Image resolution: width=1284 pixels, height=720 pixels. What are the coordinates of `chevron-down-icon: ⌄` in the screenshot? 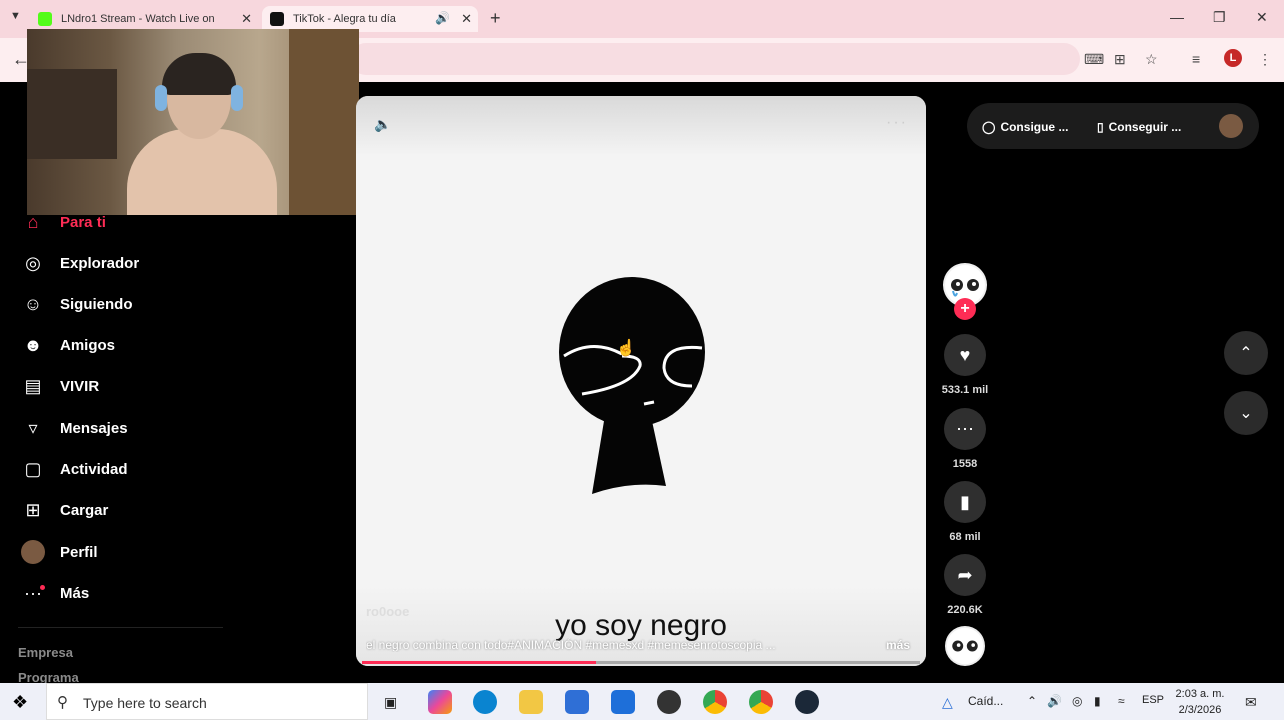 It's located at (1246, 413).